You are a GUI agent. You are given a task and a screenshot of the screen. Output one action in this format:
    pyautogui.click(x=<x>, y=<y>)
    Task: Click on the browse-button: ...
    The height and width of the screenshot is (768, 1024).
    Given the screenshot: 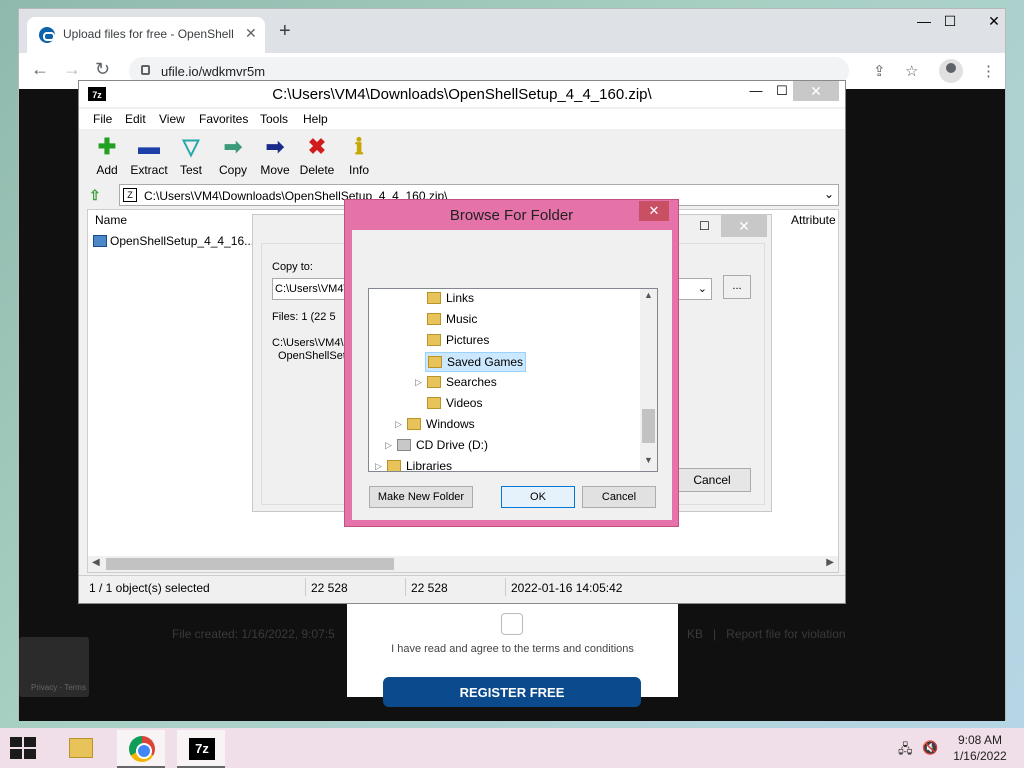 What is the action you would take?
    pyautogui.click(x=737, y=287)
    